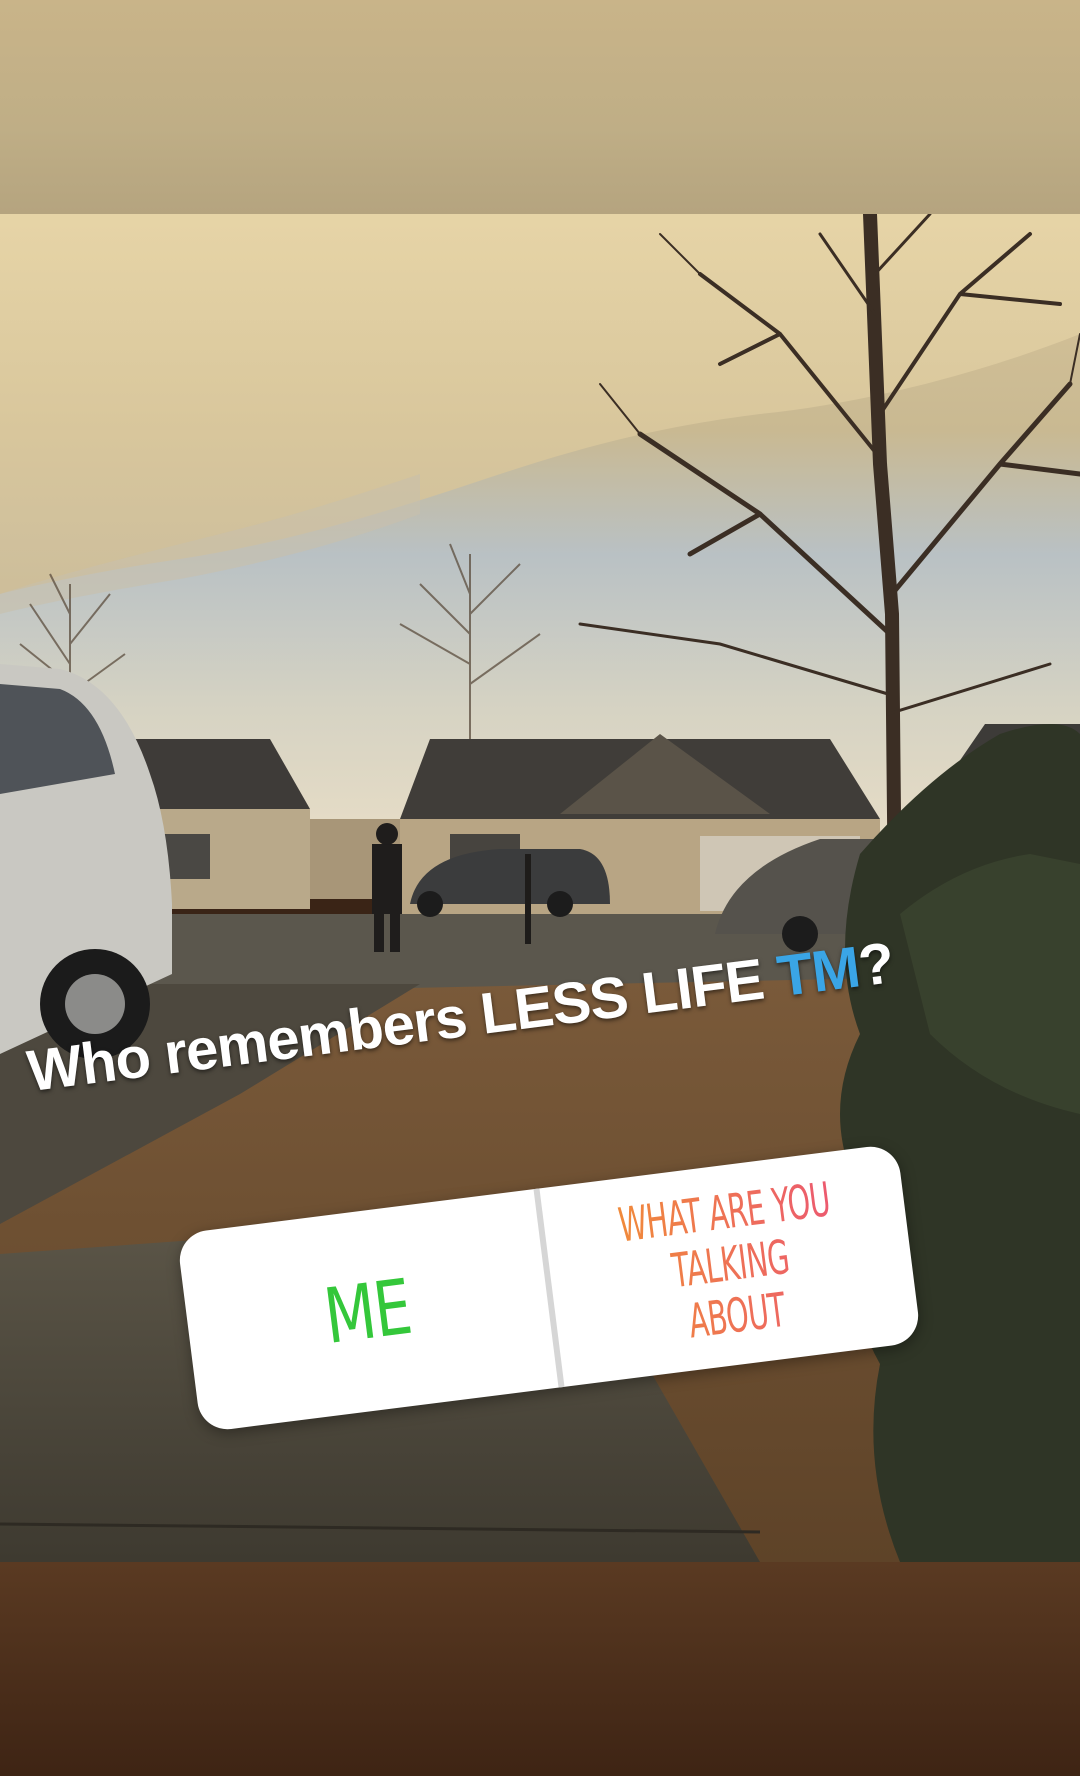 This screenshot has width=1080, height=1776. What do you see at coordinates (818, 972) in the screenshot?
I see `question-tm: TM` at bounding box center [818, 972].